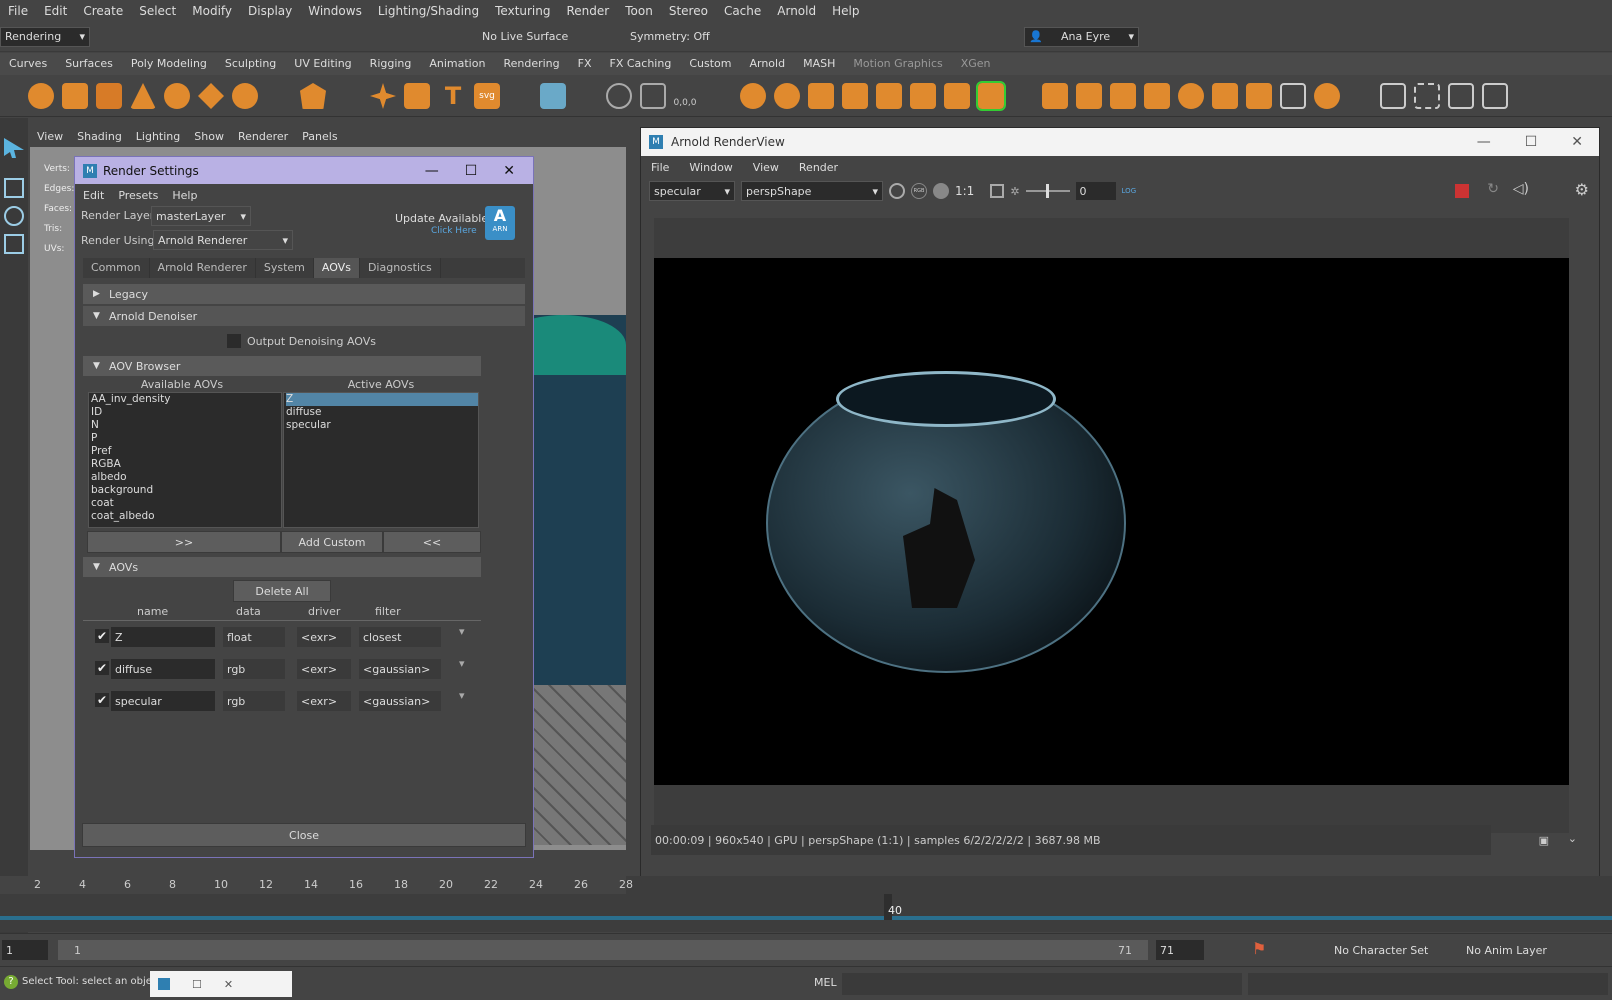 The image size is (1612, 1000). Describe the element at coordinates (184, 195) in the screenshot. I see `menu-help: Help` at that location.